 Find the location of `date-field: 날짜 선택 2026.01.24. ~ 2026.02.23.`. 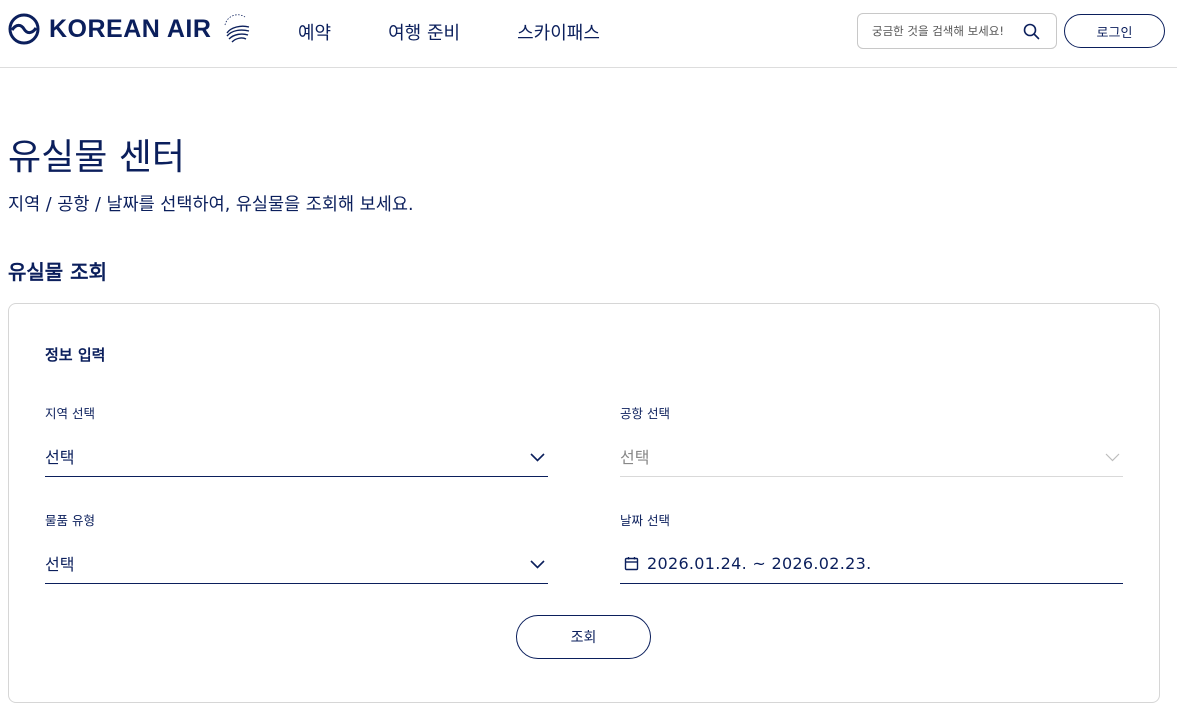

date-field: 날짜 선택 2026.01.24. ~ 2026.02.23. is located at coordinates (871, 547).